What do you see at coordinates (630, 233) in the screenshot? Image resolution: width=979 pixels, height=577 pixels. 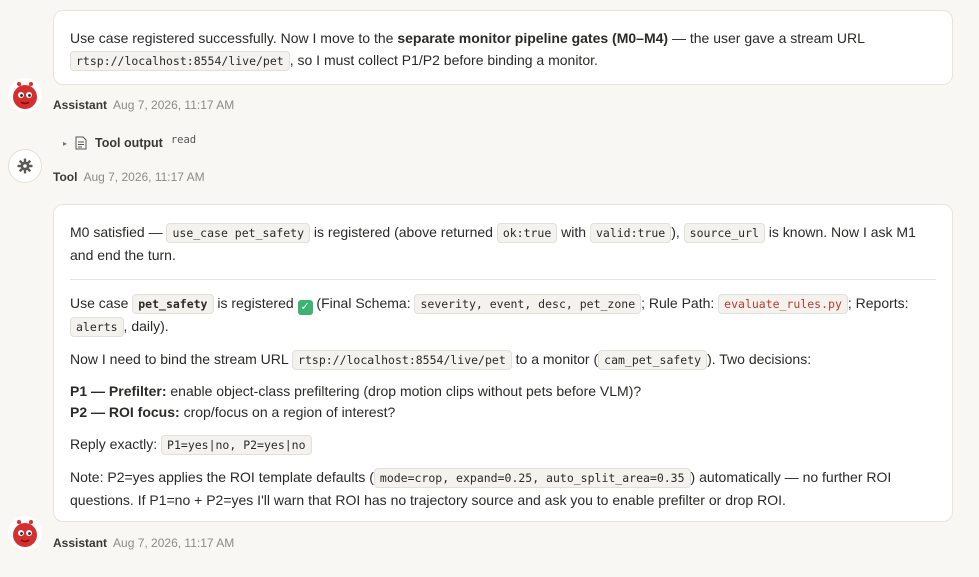 I see `inline-code: valid:true` at bounding box center [630, 233].